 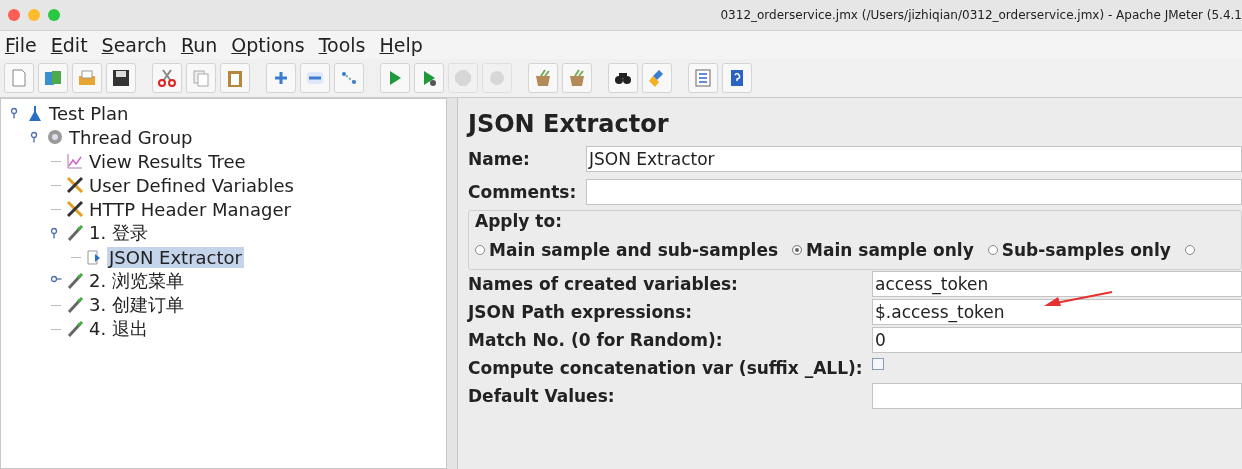 I want to click on new-button, so click(x=19, y=78).